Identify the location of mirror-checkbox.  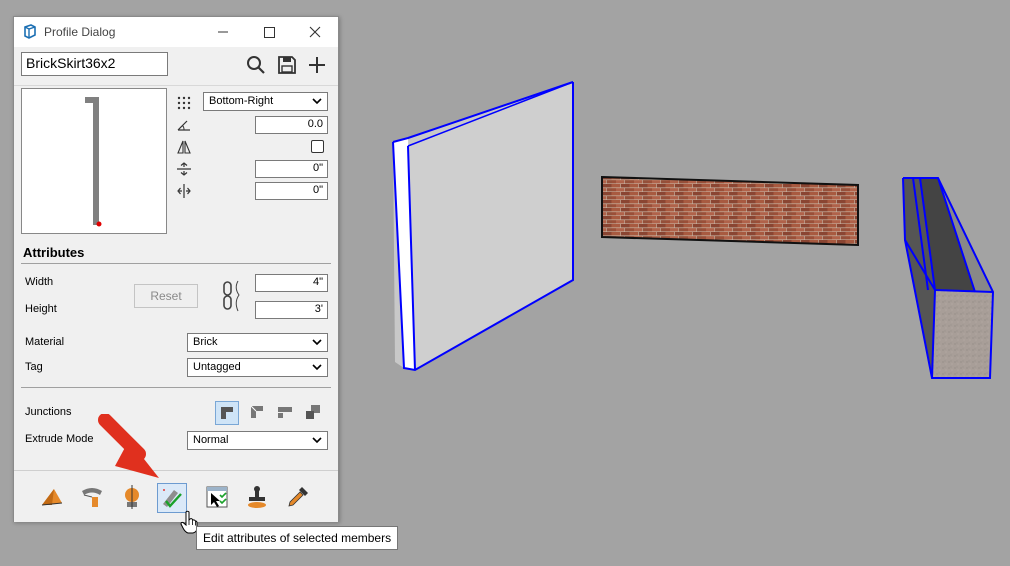
(317, 146).